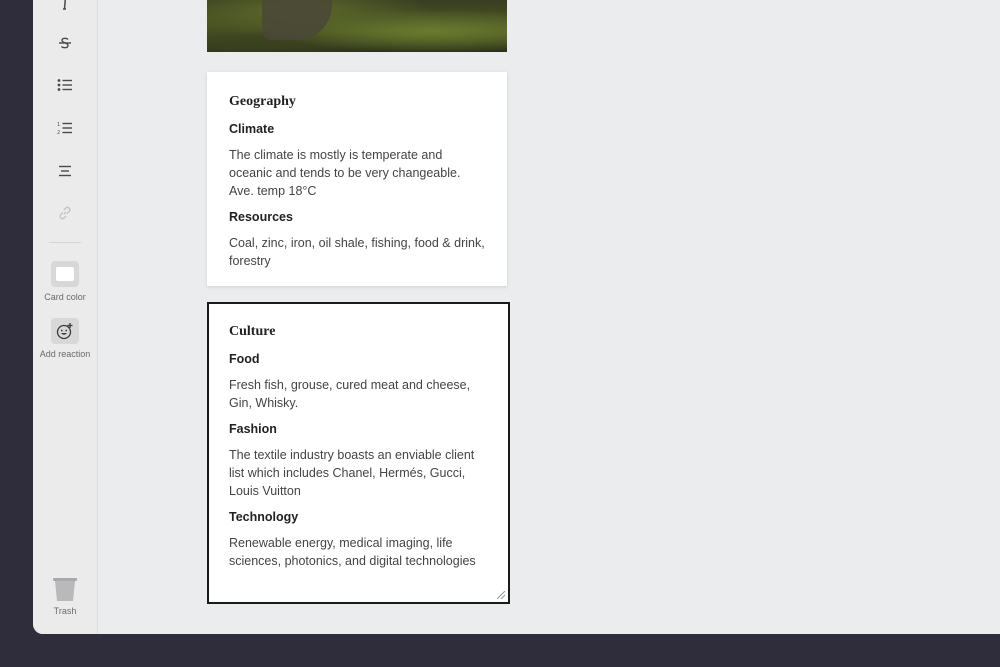 The width and height of the screenshot is (1000, 667). I want to click on card-color-label: Card color, so click(65, 297).